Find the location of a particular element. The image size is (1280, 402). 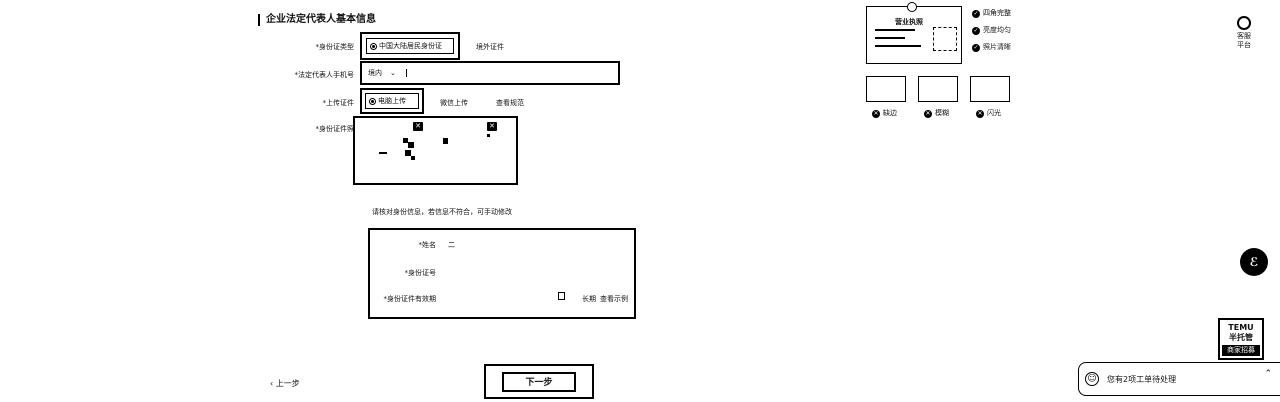

temu-promo-banner: TEMU 半托管 商家招募 is located at coordinates (1241, 339).